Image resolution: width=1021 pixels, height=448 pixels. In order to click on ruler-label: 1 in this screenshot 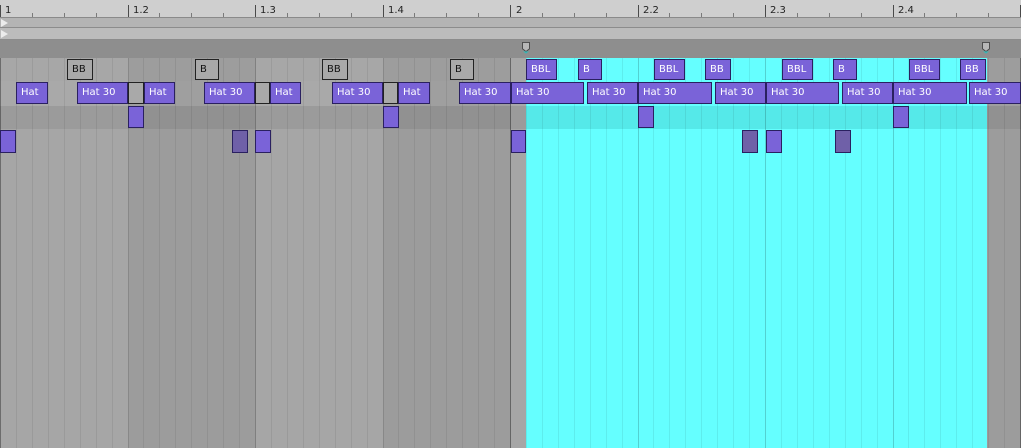, I will do `click(8, 10)`.